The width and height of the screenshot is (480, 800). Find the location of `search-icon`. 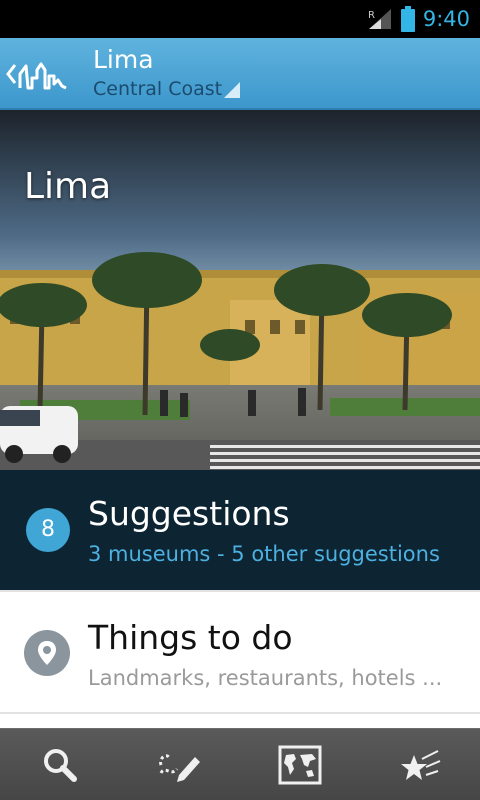

search-icon is located at coordinates (60, 765).